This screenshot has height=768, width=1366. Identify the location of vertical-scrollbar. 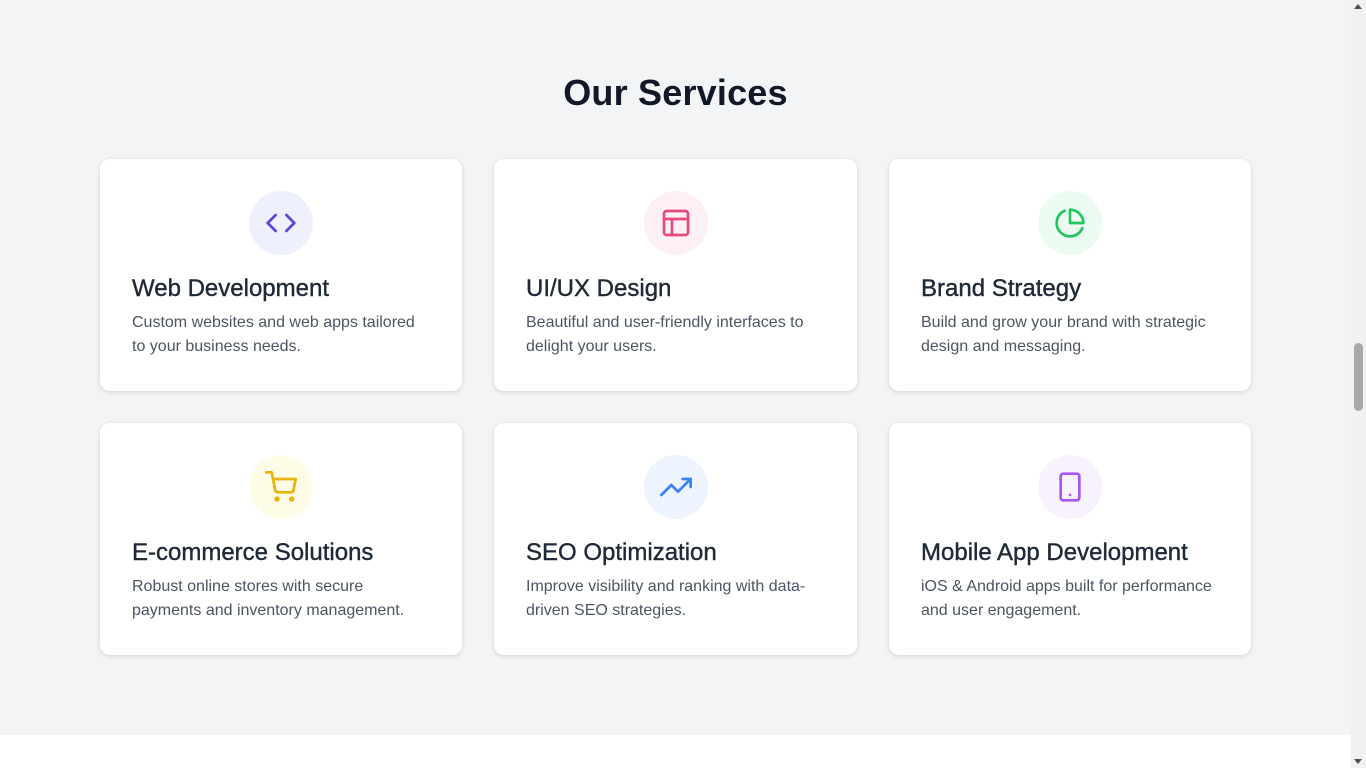
(1358, 384).